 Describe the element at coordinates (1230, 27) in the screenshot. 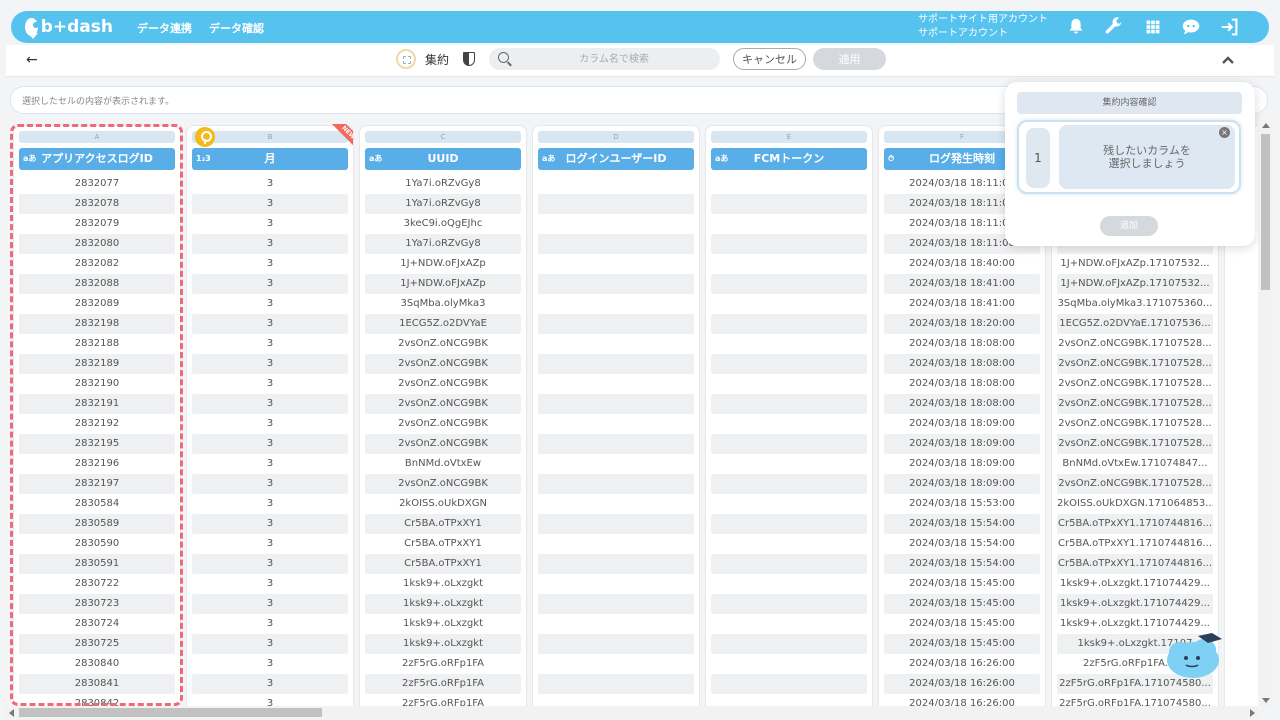

I see `logout-icon` at that location.